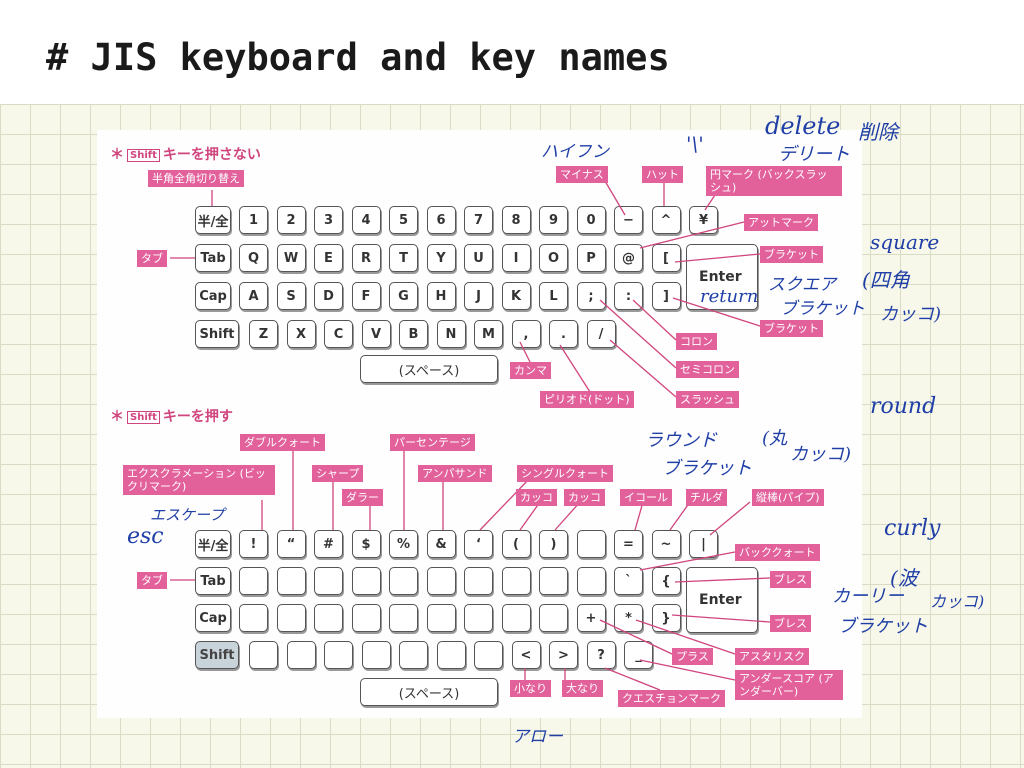  Describe the element at coordinates (530, 688) in the screenshot. I see `label-less: 小なり` at that location.